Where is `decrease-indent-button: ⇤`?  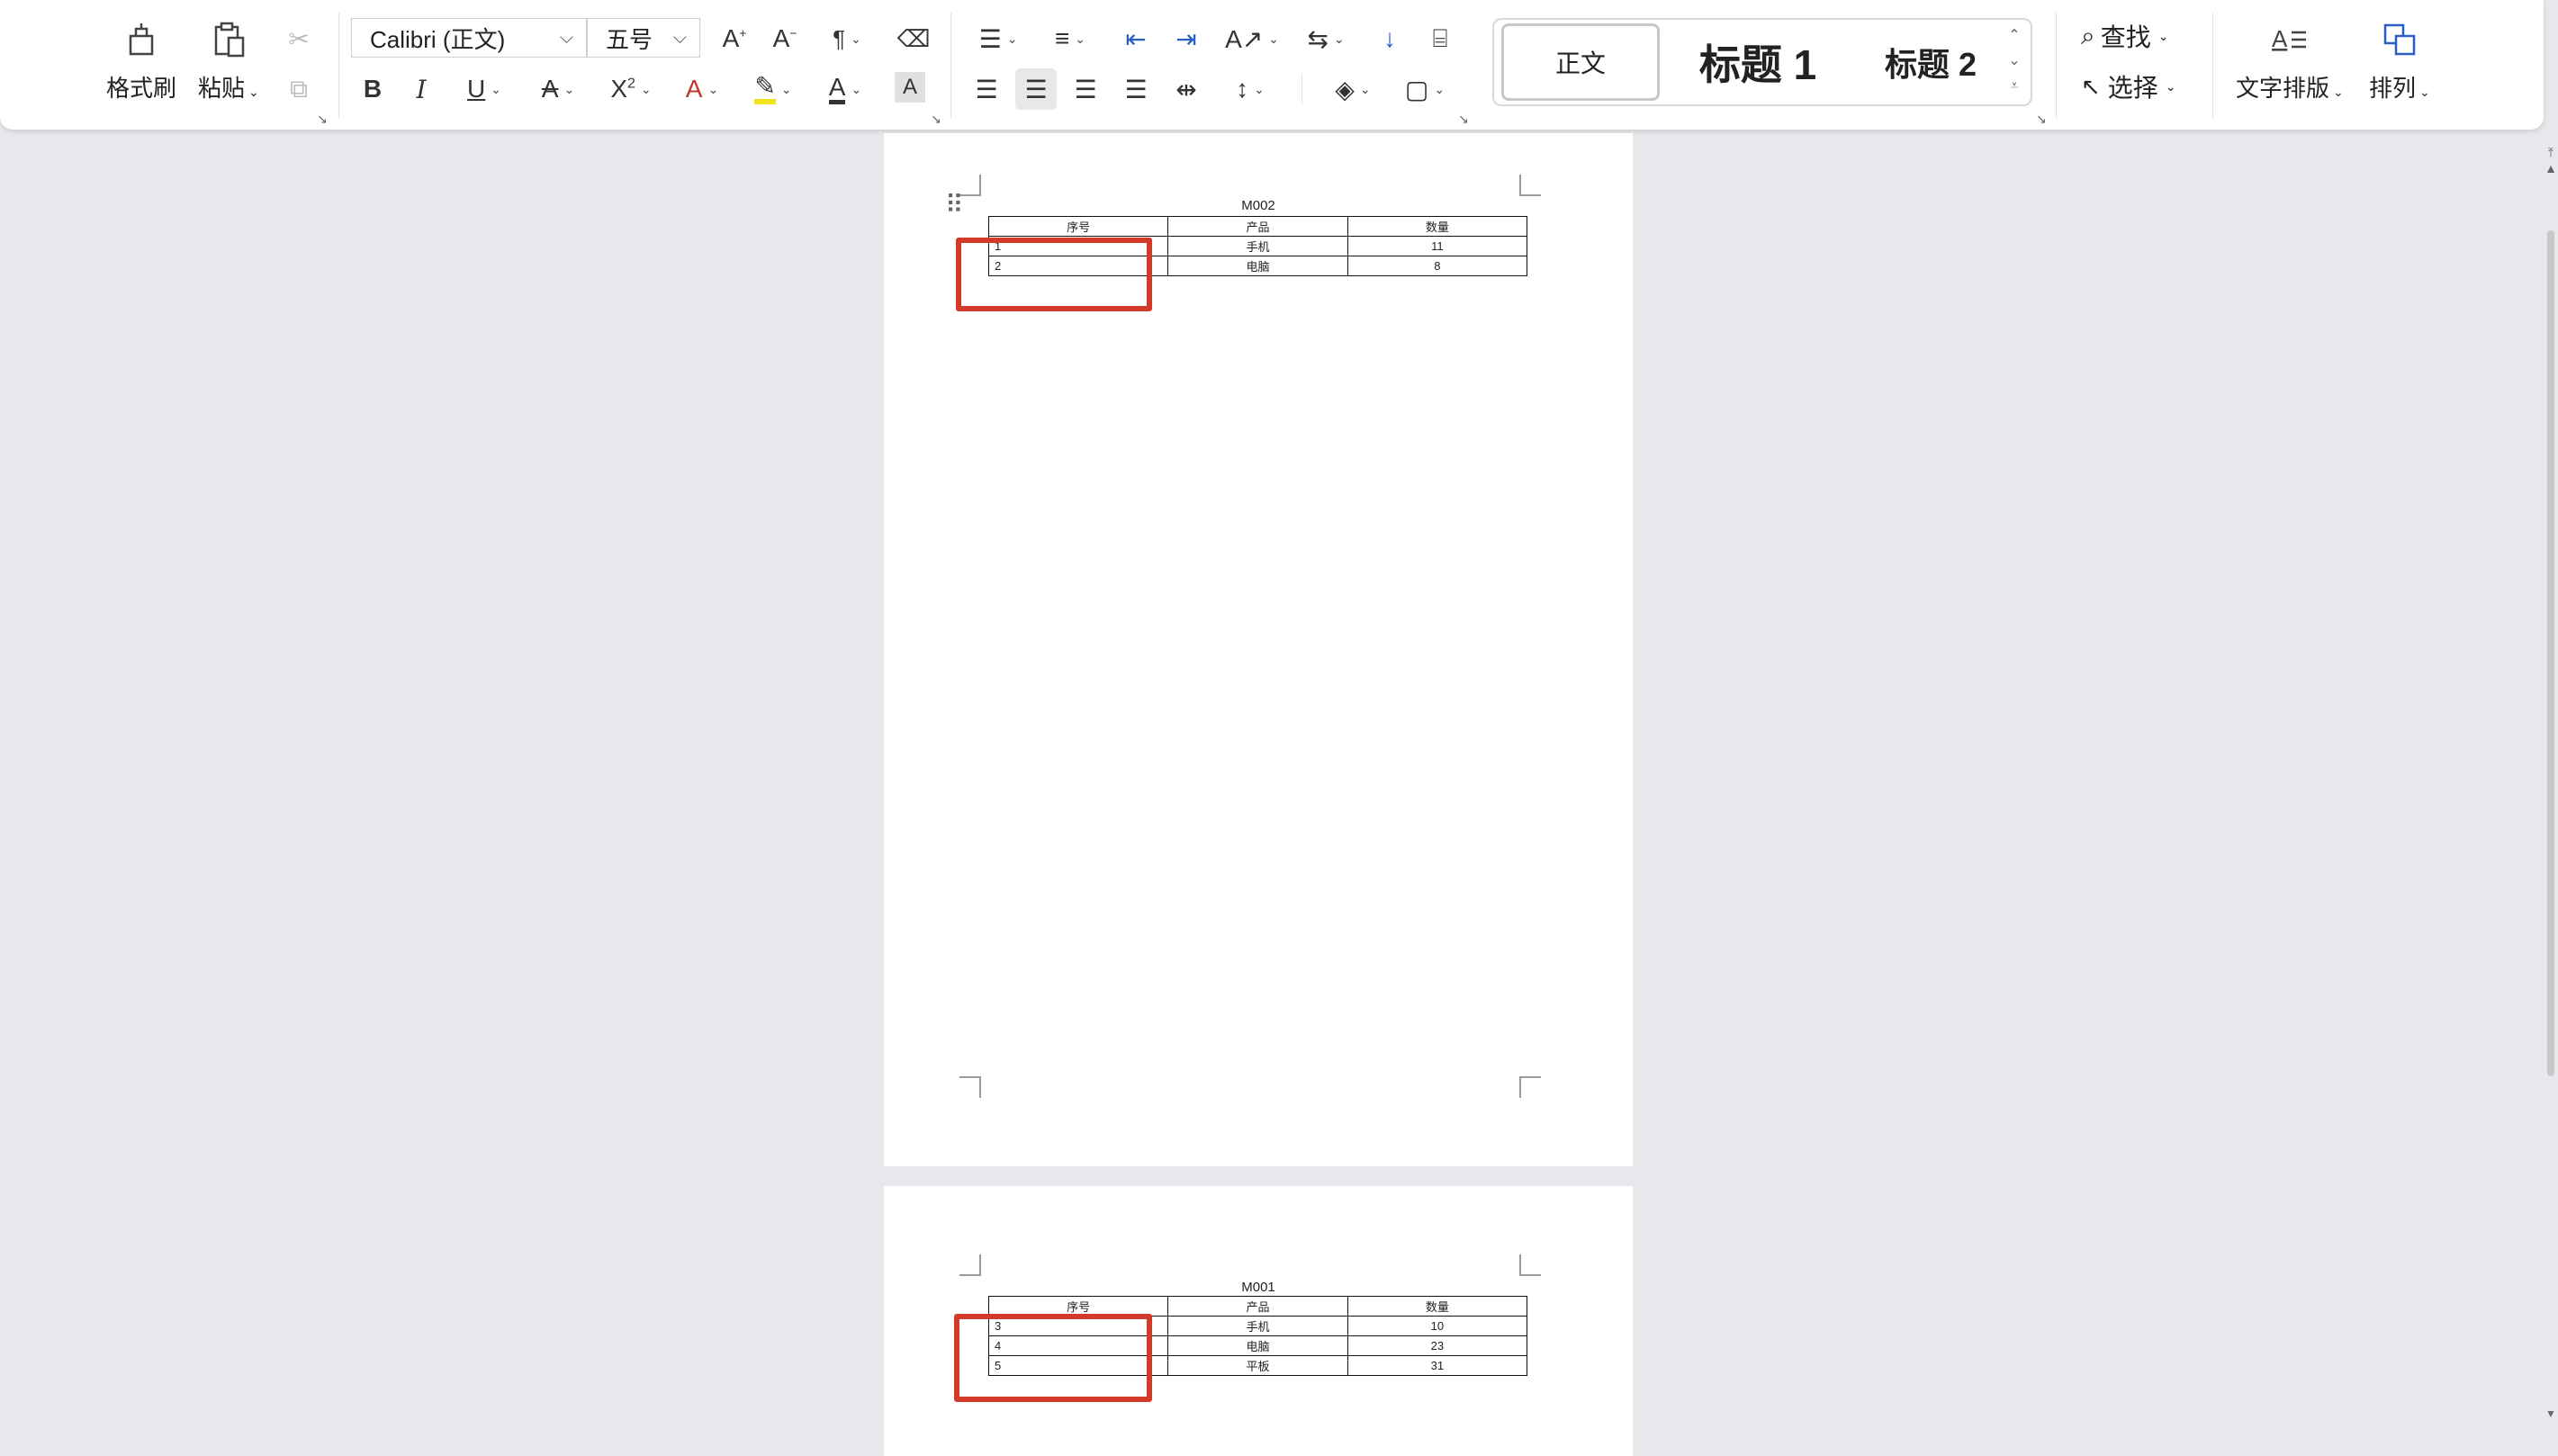
decrease-indent-button: ⇤ is located at coordinates (1136, 38).